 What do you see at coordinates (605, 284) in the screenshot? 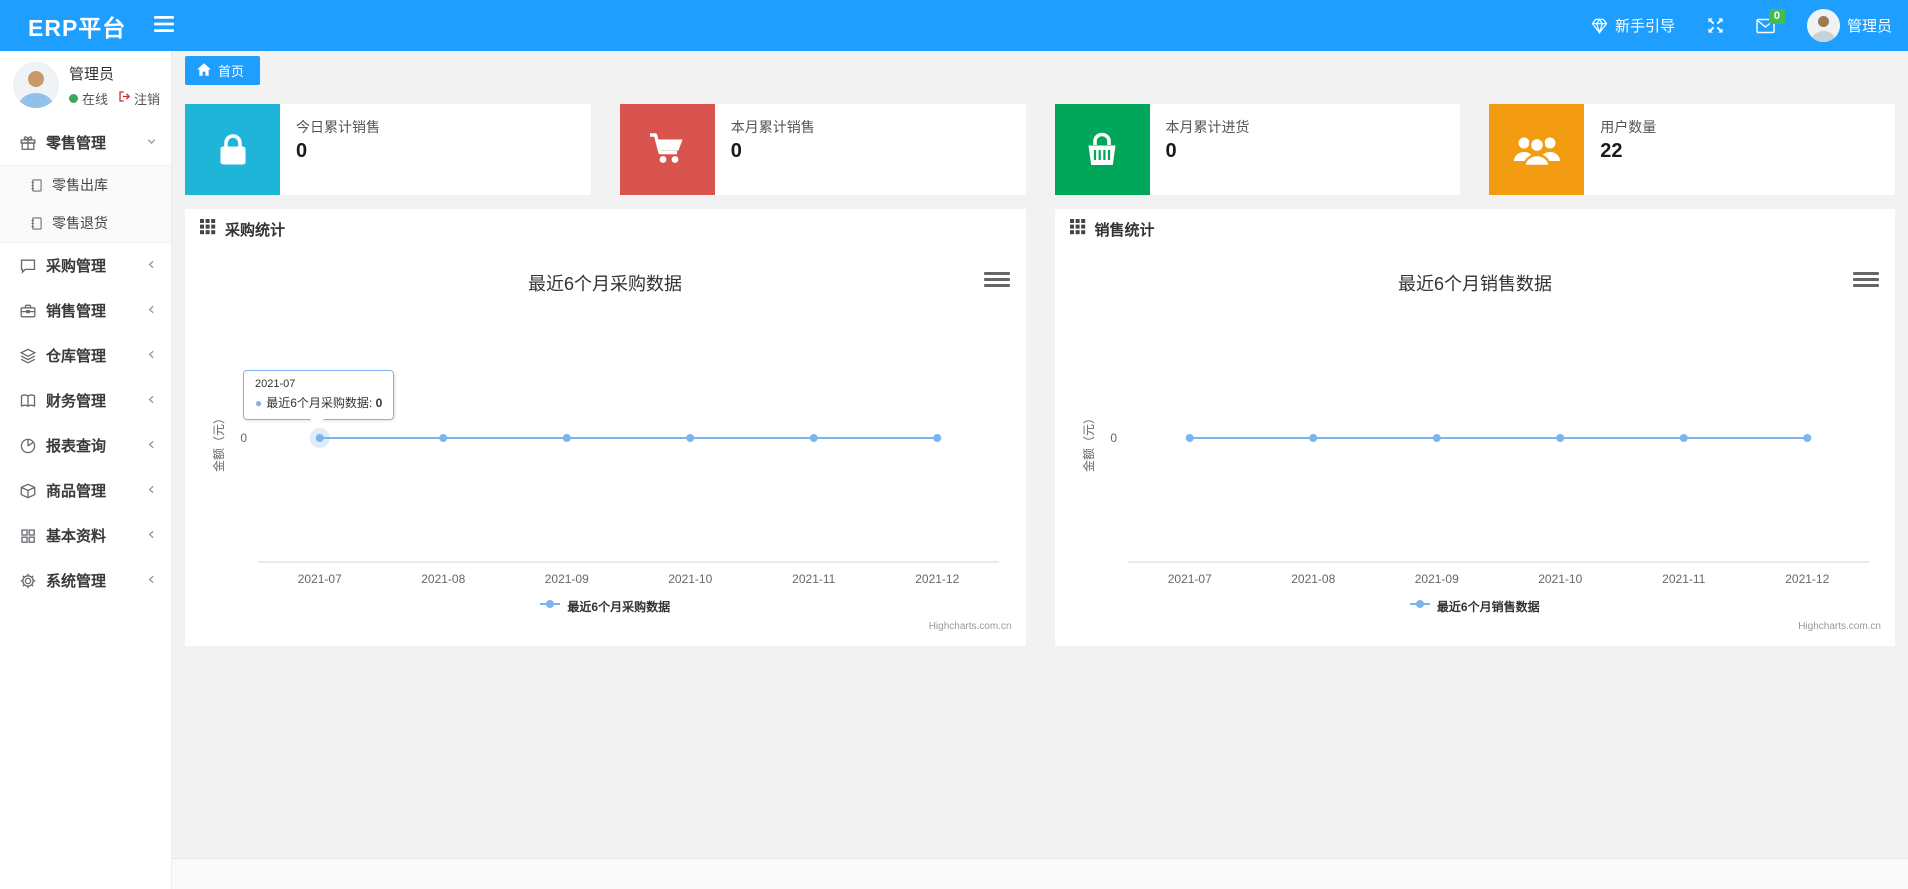
I see `chart-title: 最近6个月采购数据` at bounding box center [605, 284].